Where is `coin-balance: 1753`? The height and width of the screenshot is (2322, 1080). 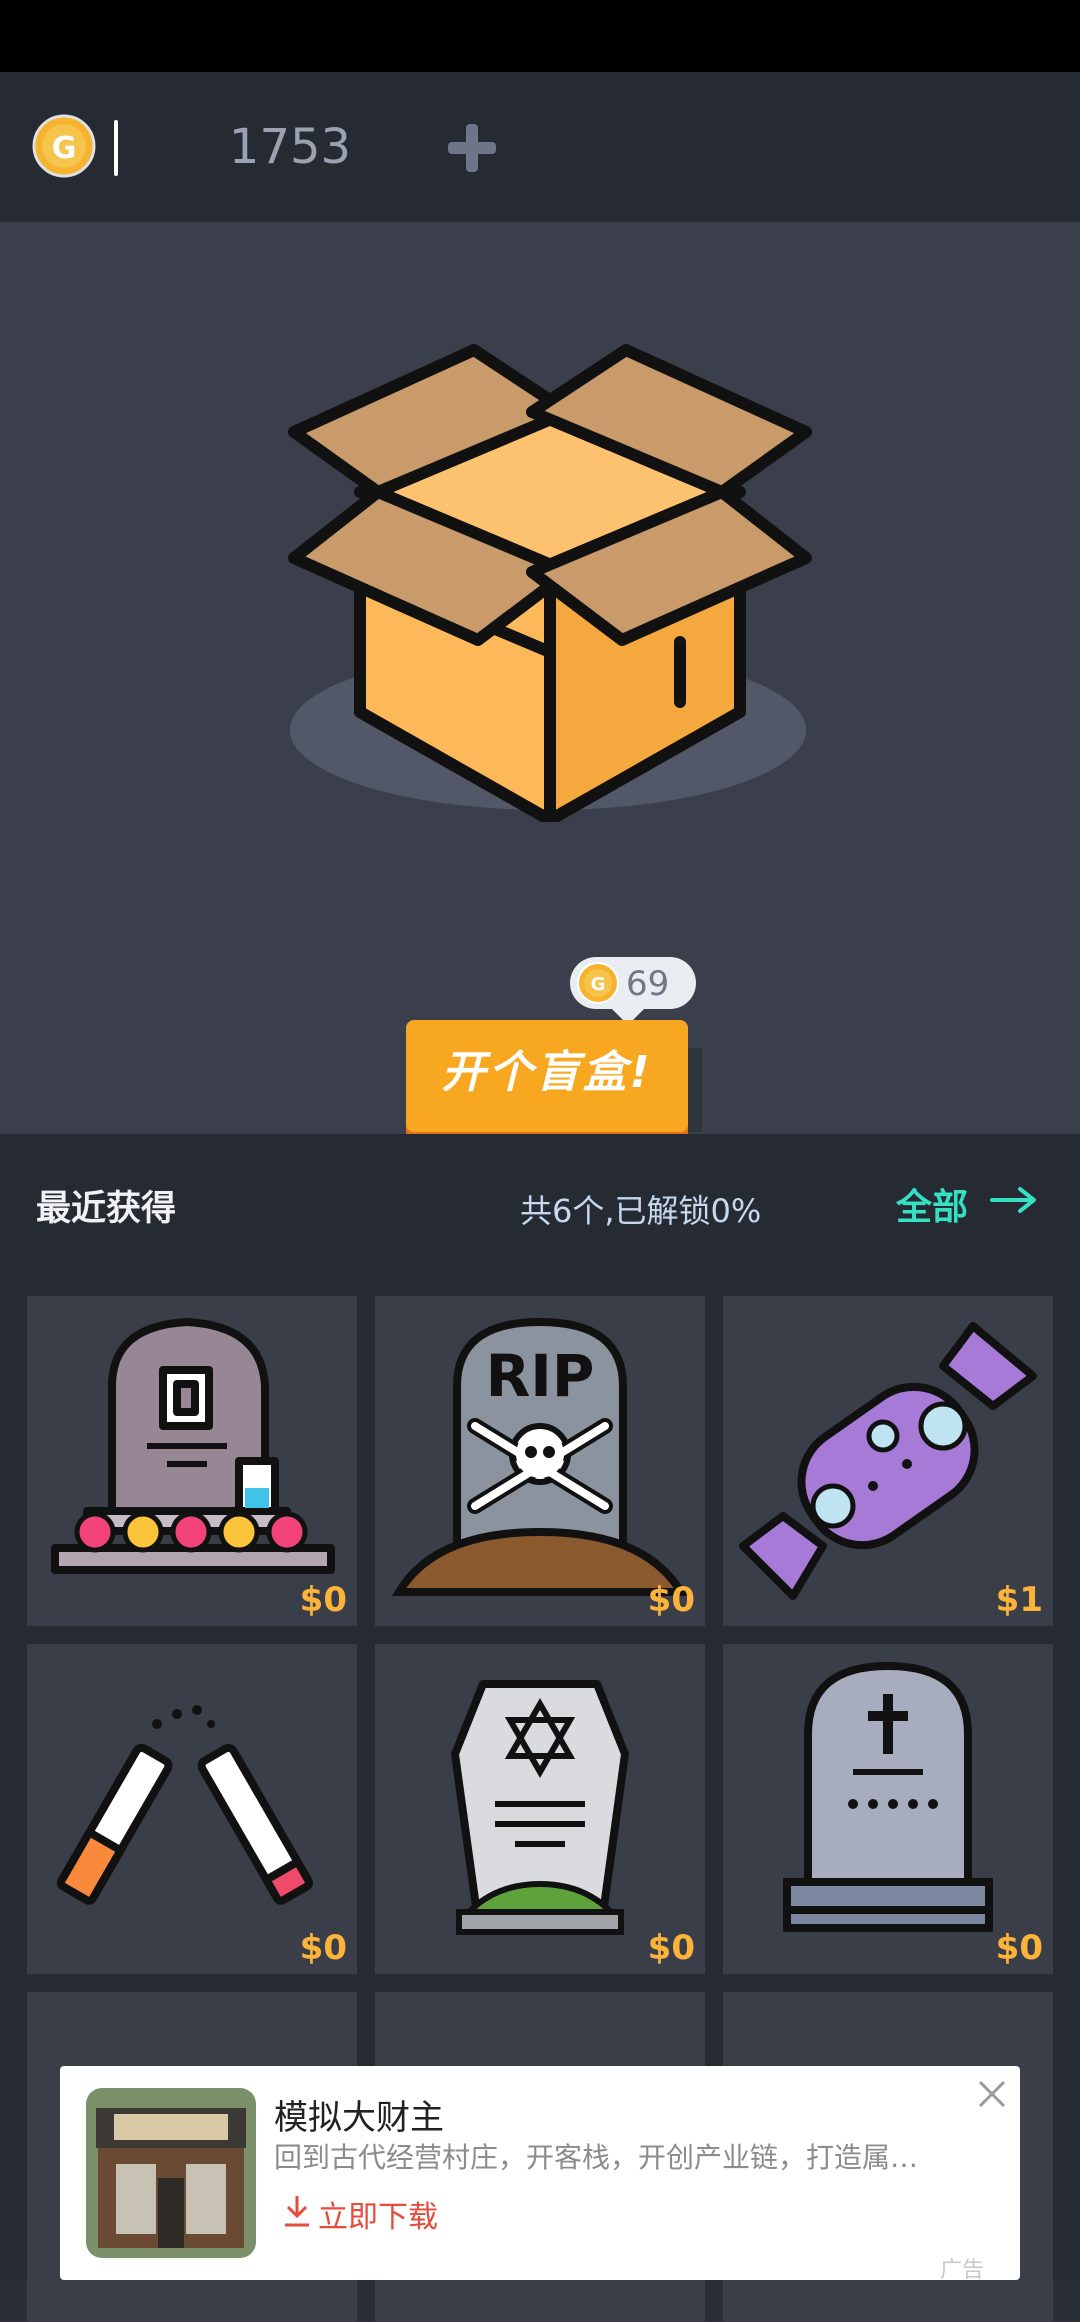 coin-balance: 1753 is located at coordinates (290, 147).